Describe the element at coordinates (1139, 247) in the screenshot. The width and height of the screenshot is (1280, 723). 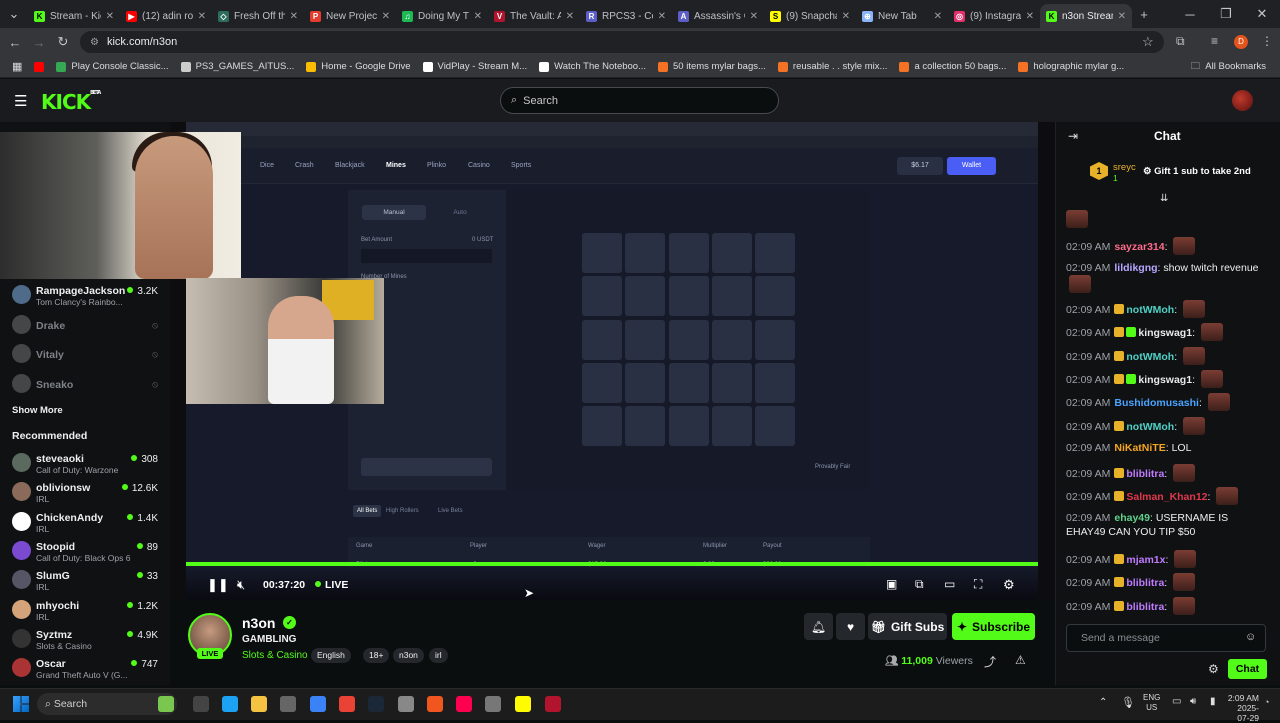
I see `chat-username: sayzar314` at that location.